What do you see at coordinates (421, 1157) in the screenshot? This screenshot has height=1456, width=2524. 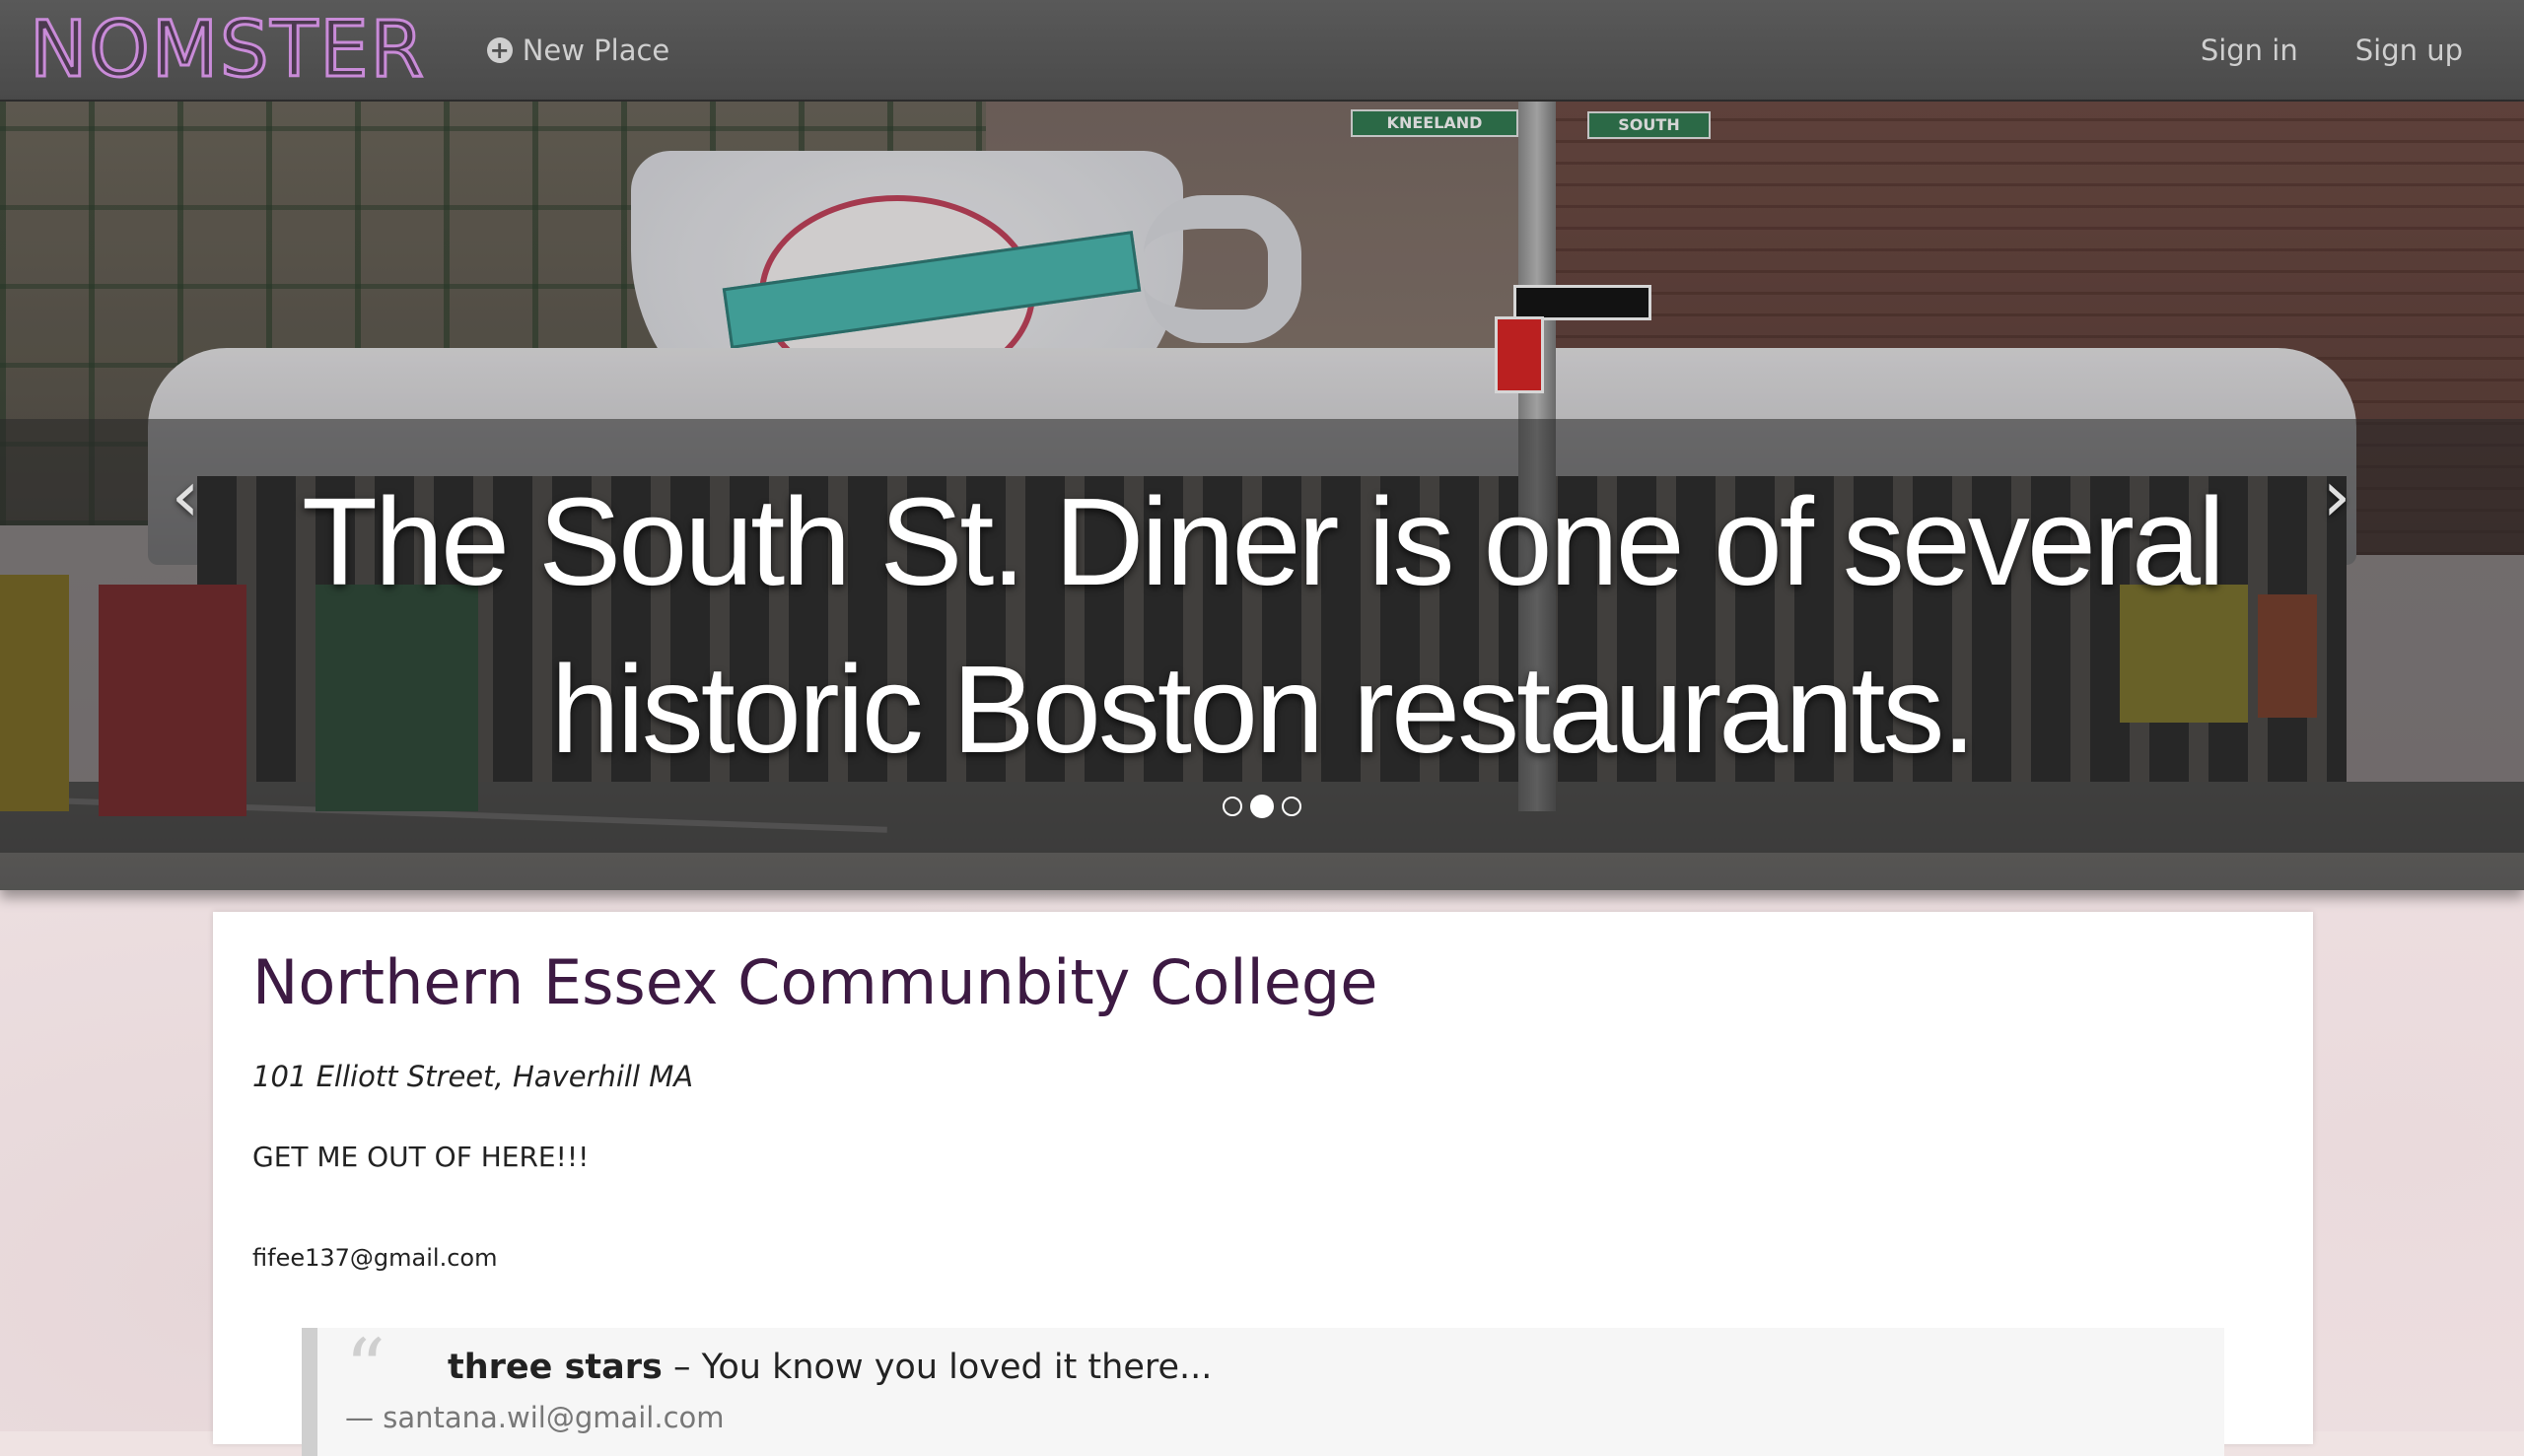 I see `place-description: GET ME OUT OF HERE!!!` at bounding box center [421, 1157].